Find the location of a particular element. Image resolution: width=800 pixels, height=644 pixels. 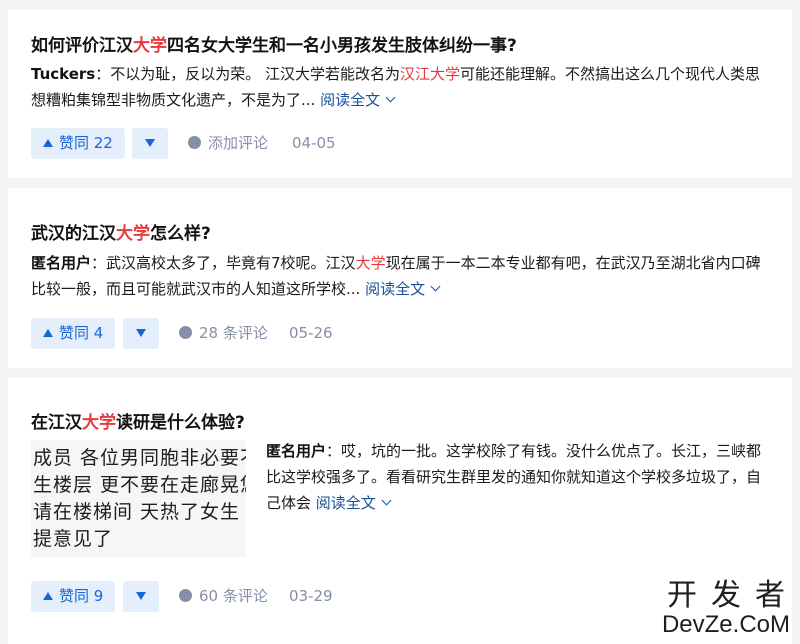

action-bar: 赞同 22 添加评论 04-05 is located at coordinates (231, 143).